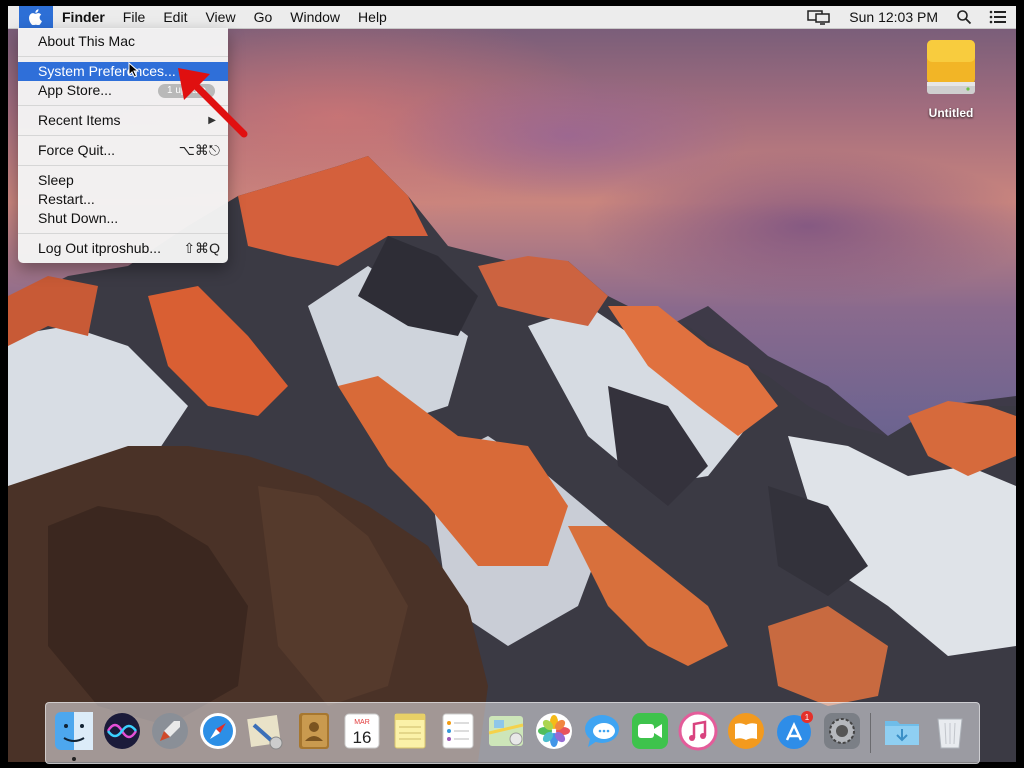 The width and height of the screenshot is (1024, 768). I want to click on shortcut-label: ⌥⌘⎋, so click(199, 150).